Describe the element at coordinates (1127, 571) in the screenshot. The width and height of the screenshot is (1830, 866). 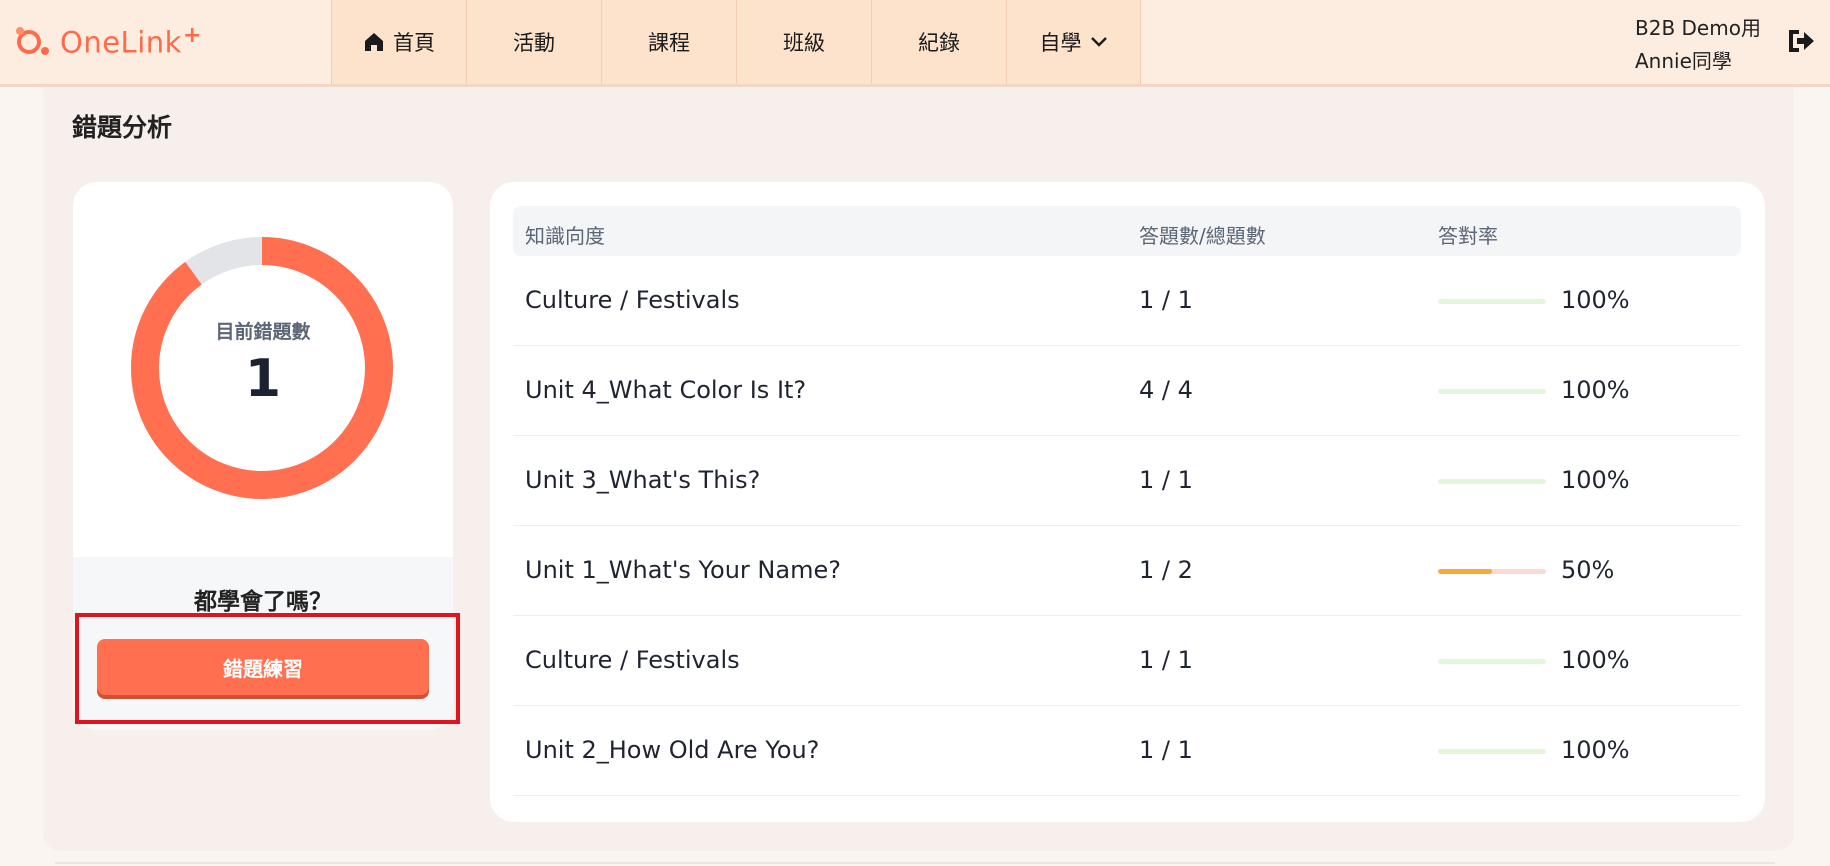
I see `table-row: Unit 1_What's Your Name? 1 / 2 50%` at that location.